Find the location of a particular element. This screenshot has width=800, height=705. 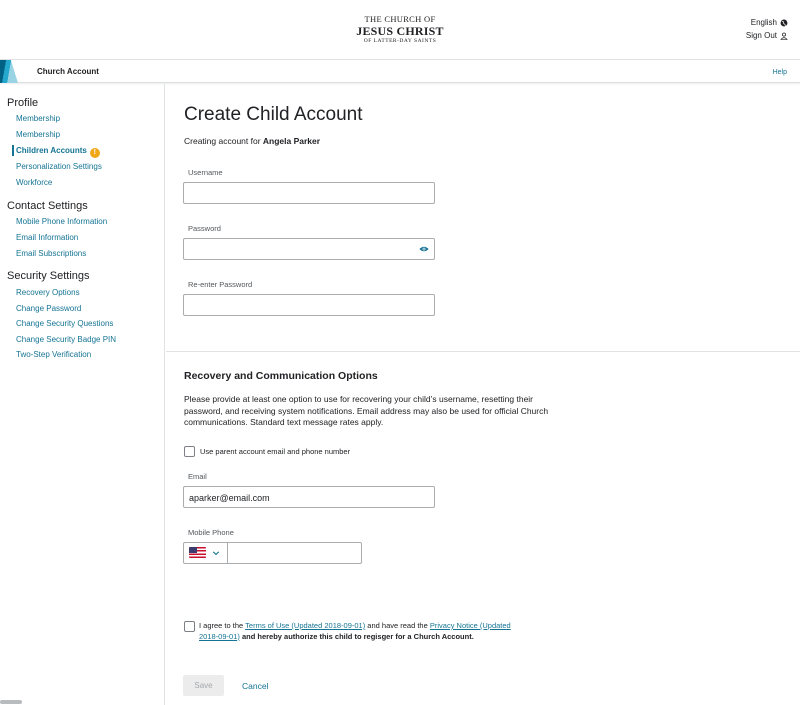

sidebar-item-recovery-options: Recovery Options is located at coordinates (48, 292).